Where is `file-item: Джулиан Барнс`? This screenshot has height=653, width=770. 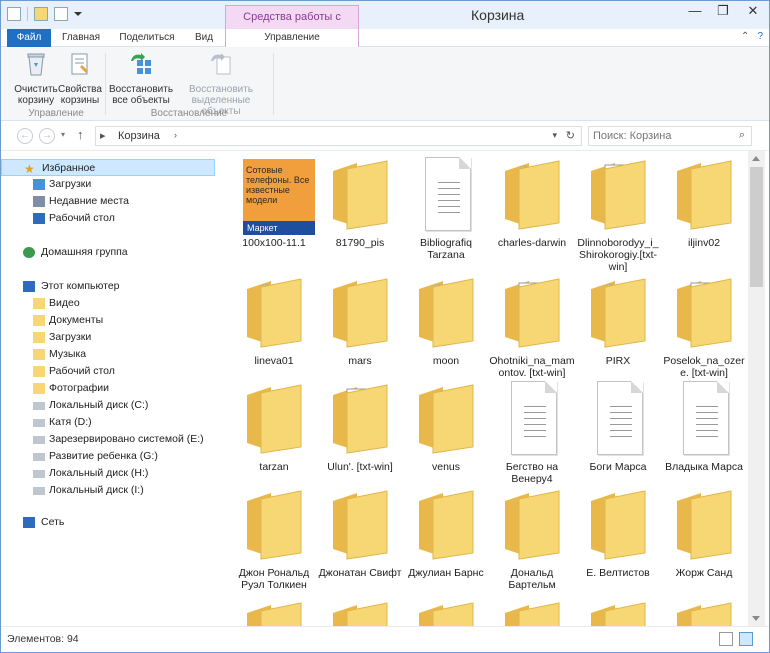
file-item: Джулиан Барнс is located at coordinates (446, 539).